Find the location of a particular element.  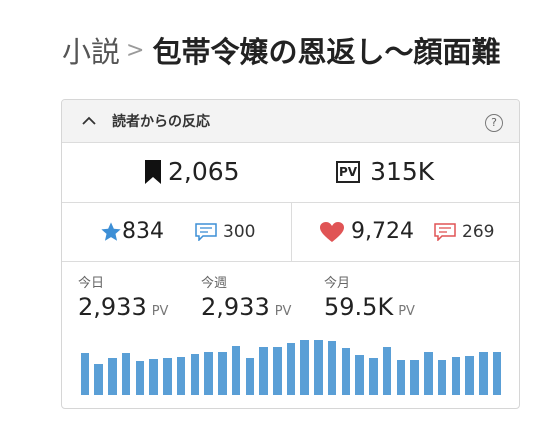

panel-title: 読者からの反応 is located at coordinates (161, 122).